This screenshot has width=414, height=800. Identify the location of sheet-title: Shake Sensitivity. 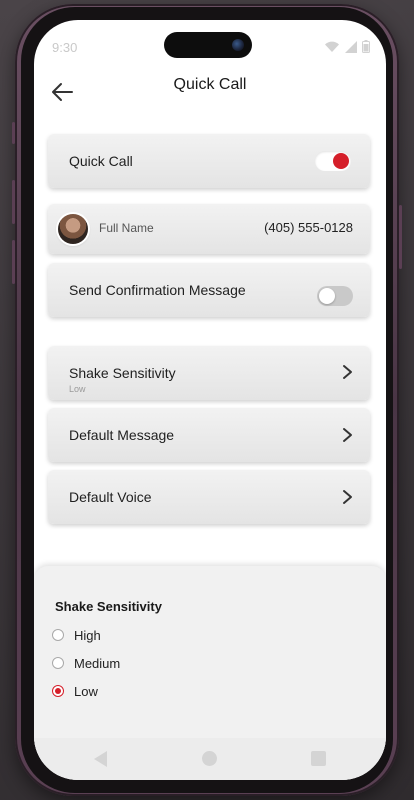
(108, 606).